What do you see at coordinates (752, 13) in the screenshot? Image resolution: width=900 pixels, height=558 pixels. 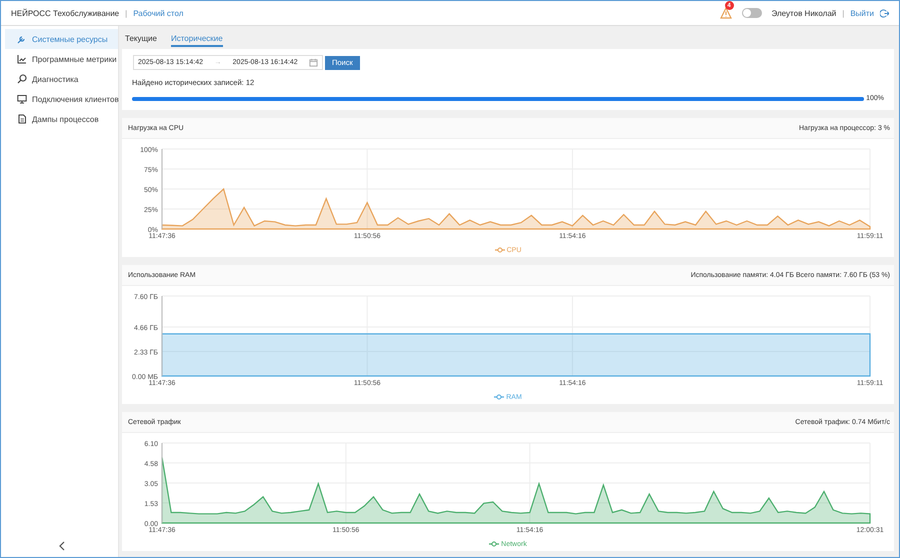 I see `theme-toggle` at bounding box center [752, 13].